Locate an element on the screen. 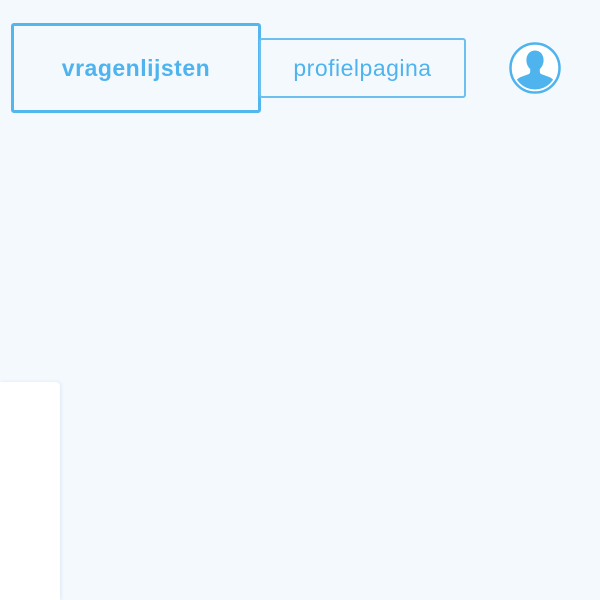 The image size is (600, 600). tab-profielpagina-label: profielpagina is located at coordinates (362, 67).